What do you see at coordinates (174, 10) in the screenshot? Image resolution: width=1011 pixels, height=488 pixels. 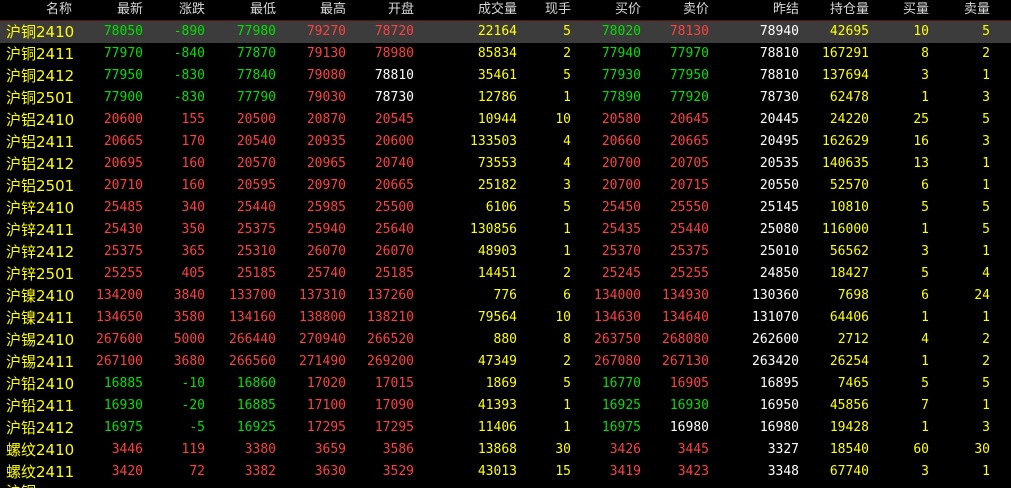 I see `header-change: 涨跌` at bounding box center [174, 10].